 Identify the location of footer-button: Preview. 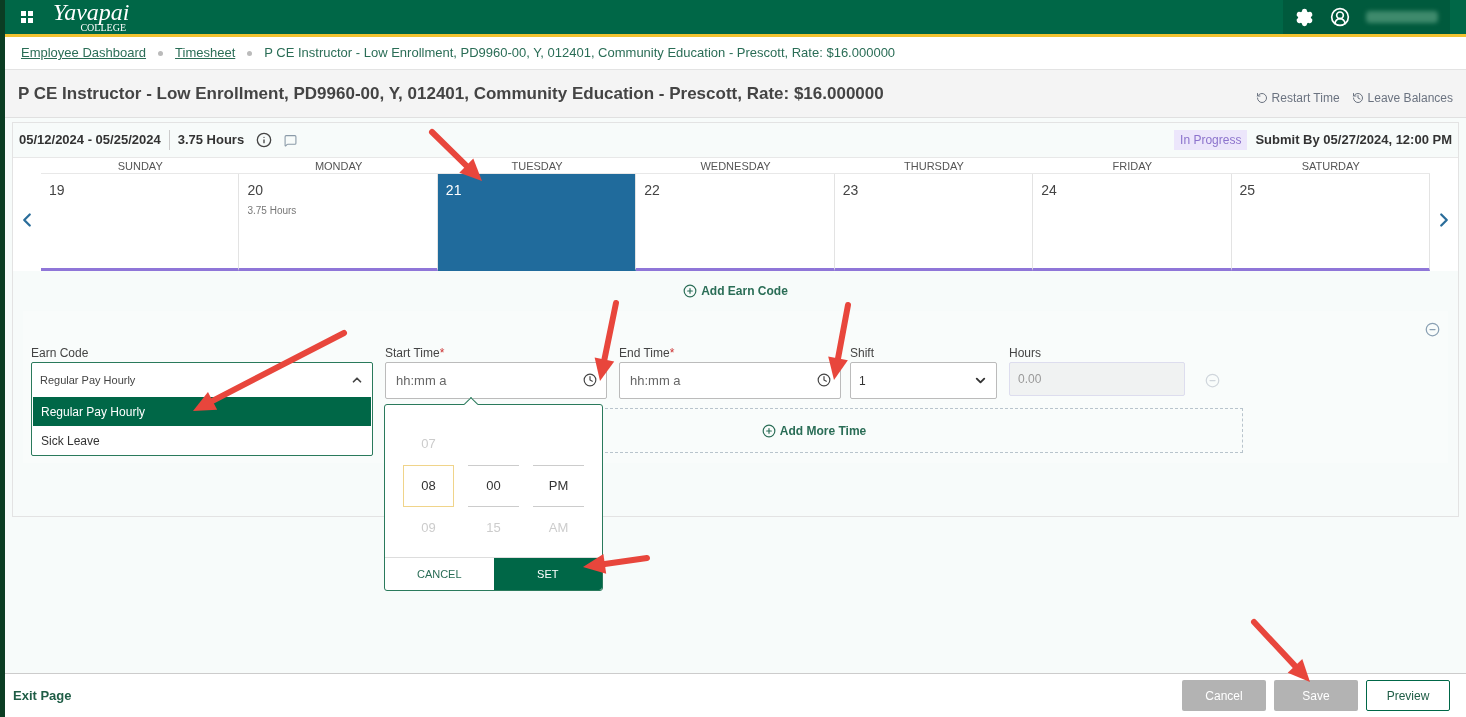
(1408, 695).